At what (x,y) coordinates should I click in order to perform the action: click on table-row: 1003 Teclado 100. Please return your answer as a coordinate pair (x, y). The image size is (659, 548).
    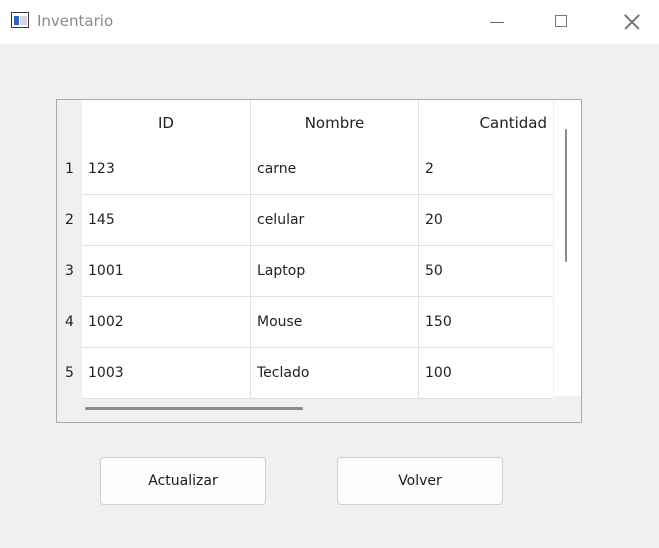
    Looking at the image, I should click on (317, 373).